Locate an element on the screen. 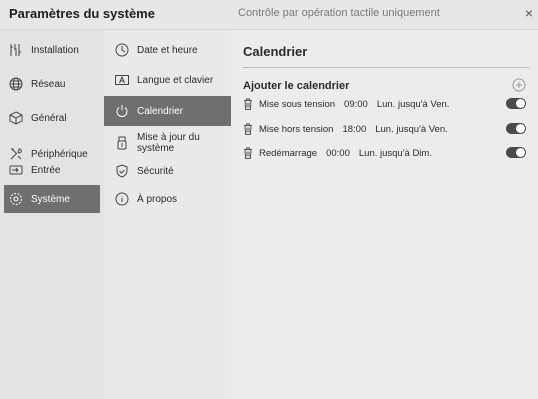  submenu-item-label: Mise à jour du système is located at coordinates (168, 143).